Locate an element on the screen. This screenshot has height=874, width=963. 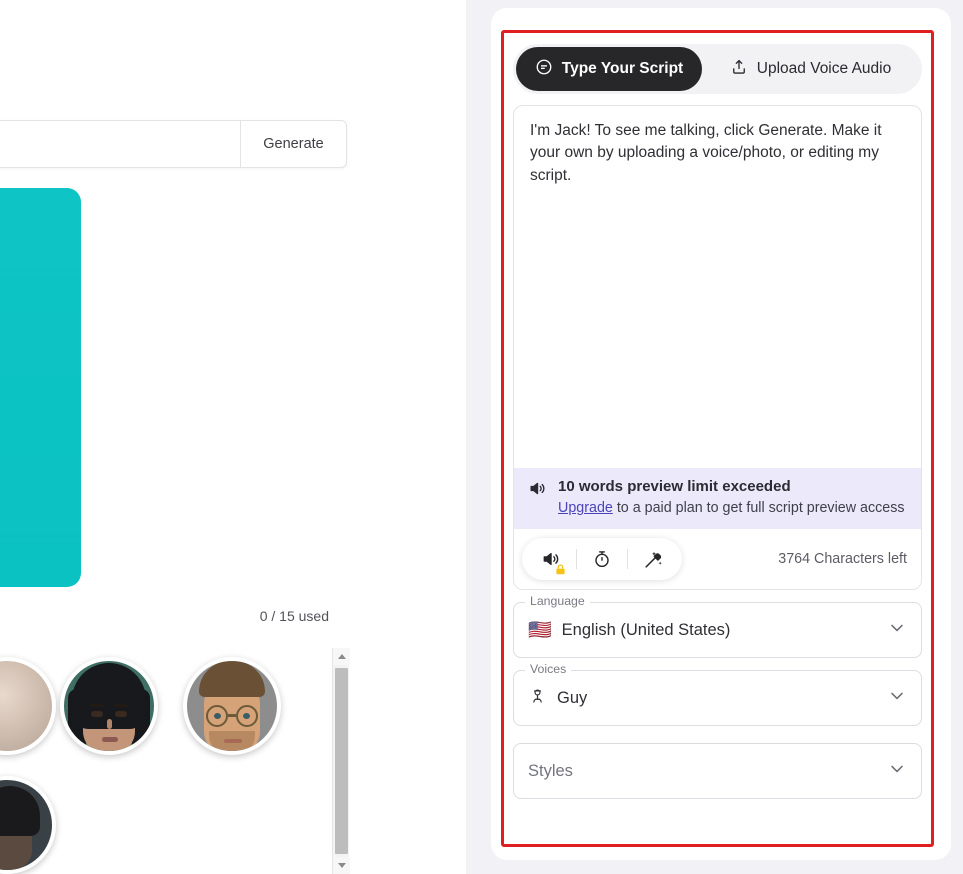
speaker-icon is located at coordinates (537, 490).